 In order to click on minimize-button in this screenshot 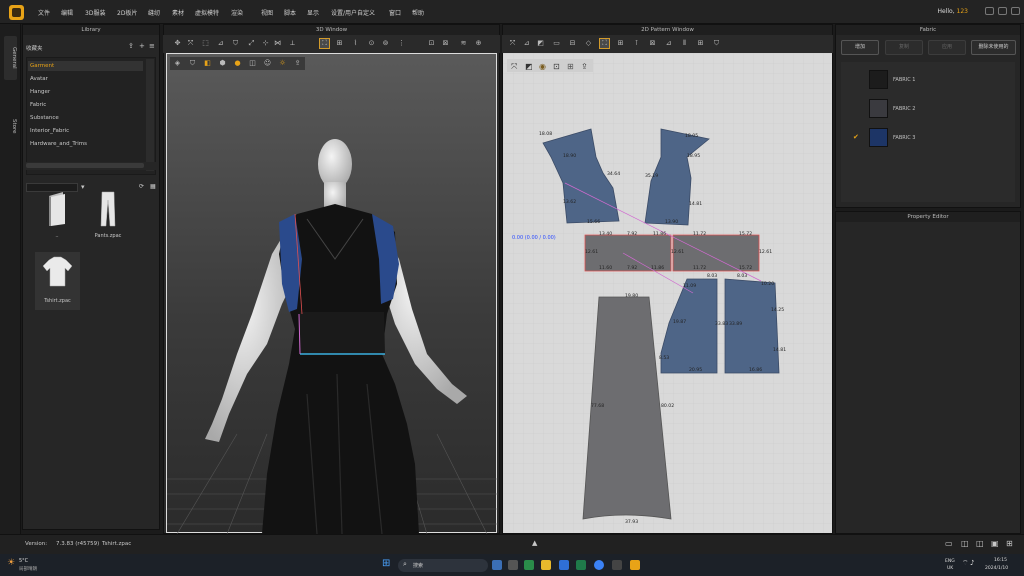, I will do `click(989, 11)`.